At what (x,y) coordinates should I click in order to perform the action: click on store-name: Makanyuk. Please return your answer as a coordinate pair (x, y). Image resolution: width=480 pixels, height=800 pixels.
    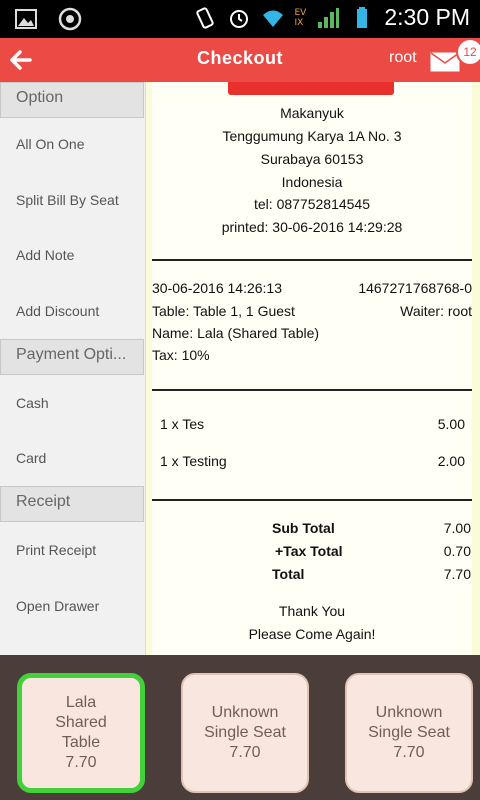
    Looking at the image, I should click on (312, 113).